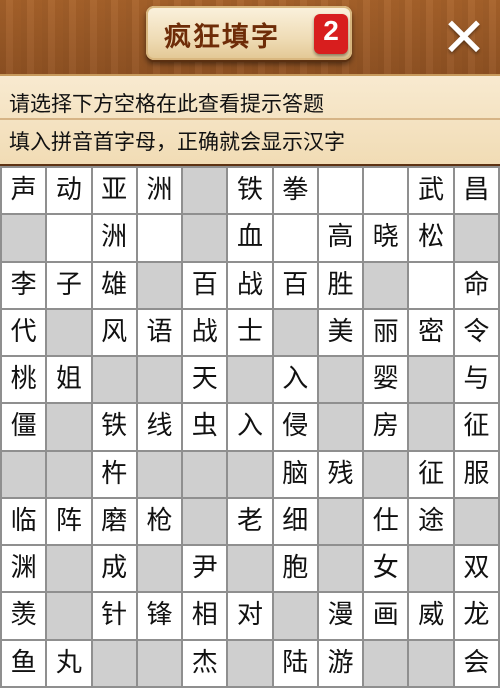 Image resolution: width=500 pixels, height=688 pixels. Describe the element at coordinates (250, 616) in the screenshot. I see `crossword-cell: 对` at that location.